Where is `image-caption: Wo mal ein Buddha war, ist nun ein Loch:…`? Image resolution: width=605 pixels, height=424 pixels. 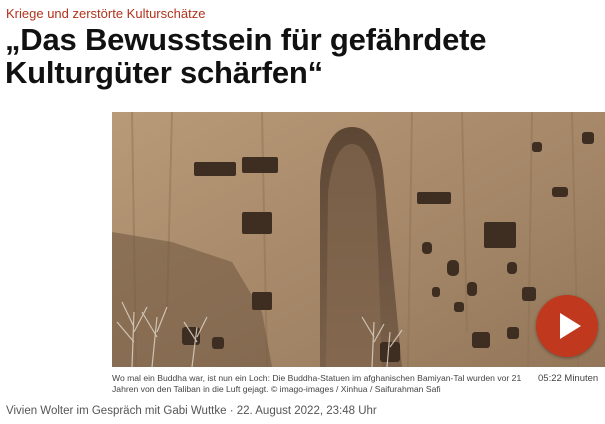
image-caption: Wo mal ein Buddha war, ist nun ein Loch:… is located at coordinates (317, 383).